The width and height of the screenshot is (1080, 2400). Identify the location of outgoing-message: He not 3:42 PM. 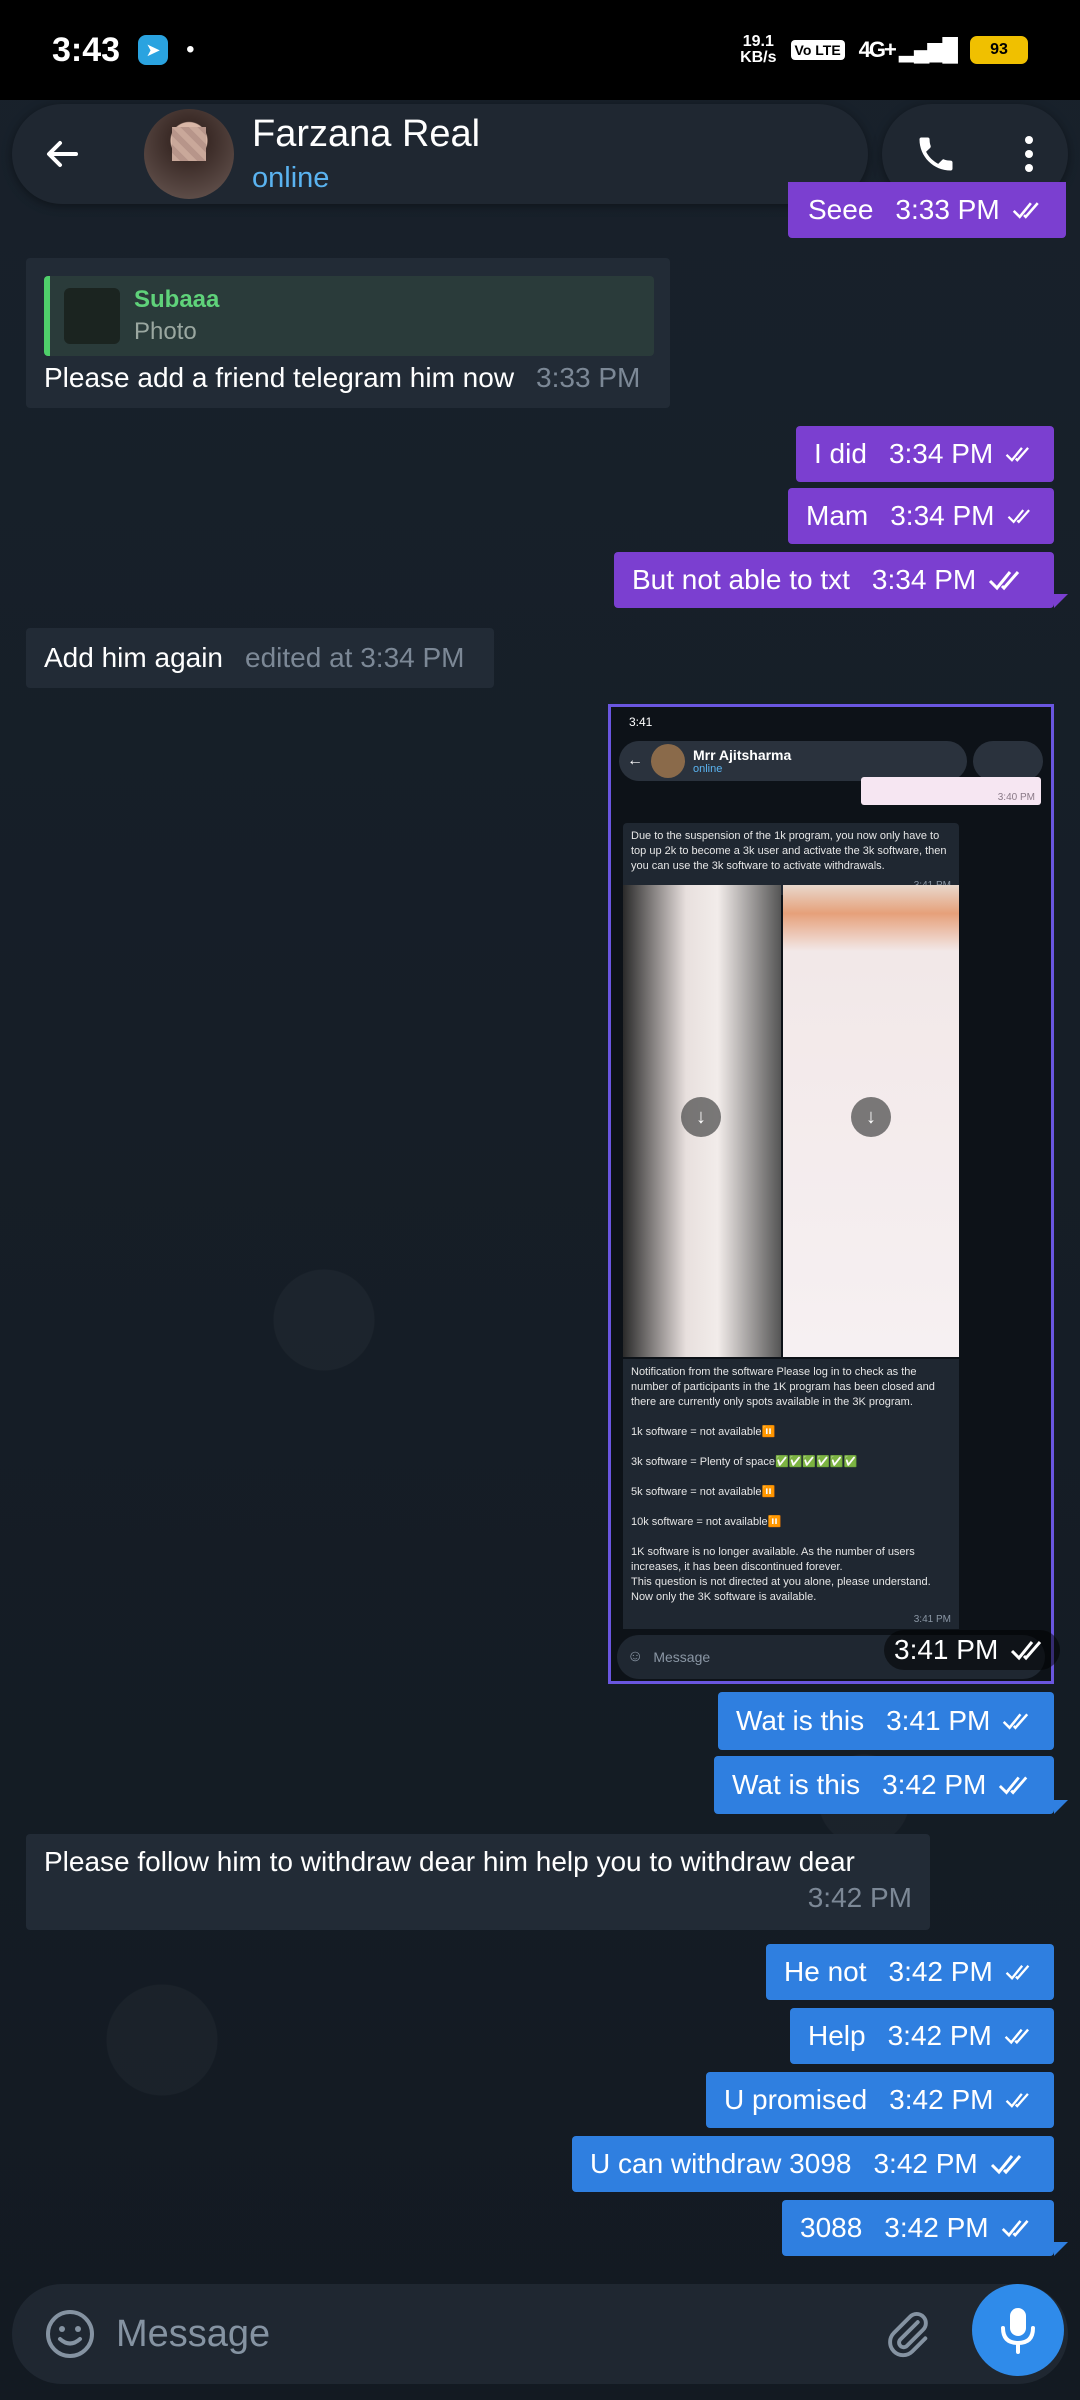
(910, 1972).